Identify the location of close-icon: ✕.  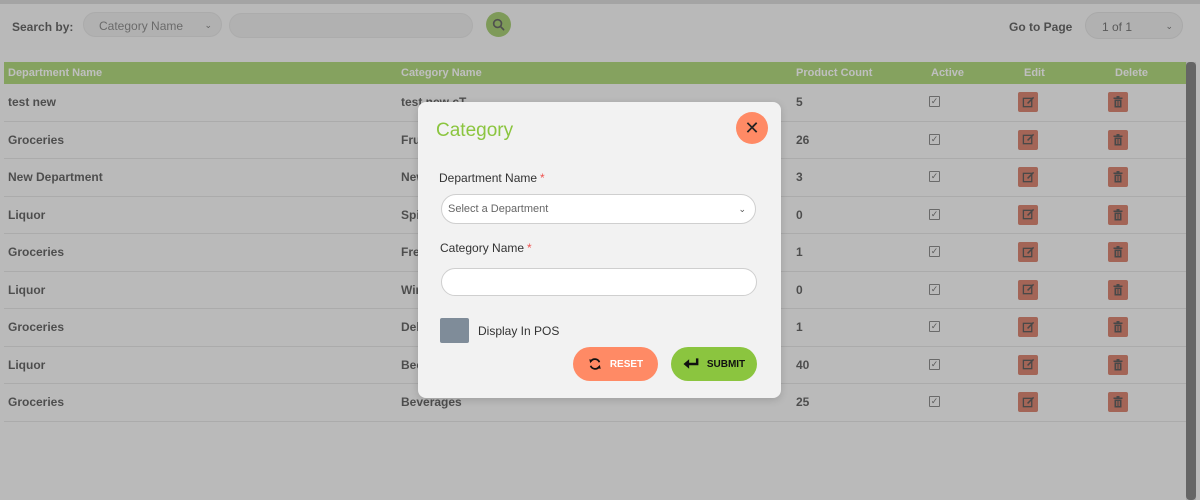
(752, 127).